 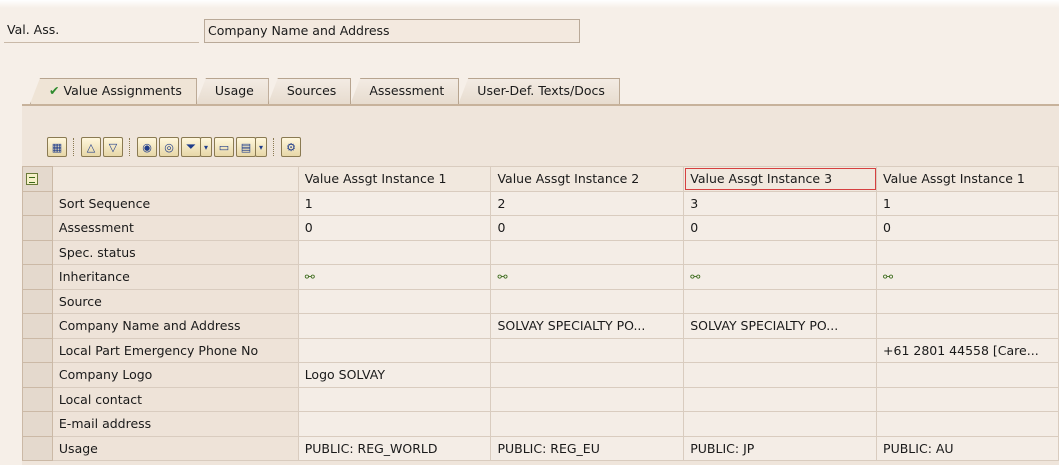 I want to click on tab-sources: Sources, so click(x=309, y=91).